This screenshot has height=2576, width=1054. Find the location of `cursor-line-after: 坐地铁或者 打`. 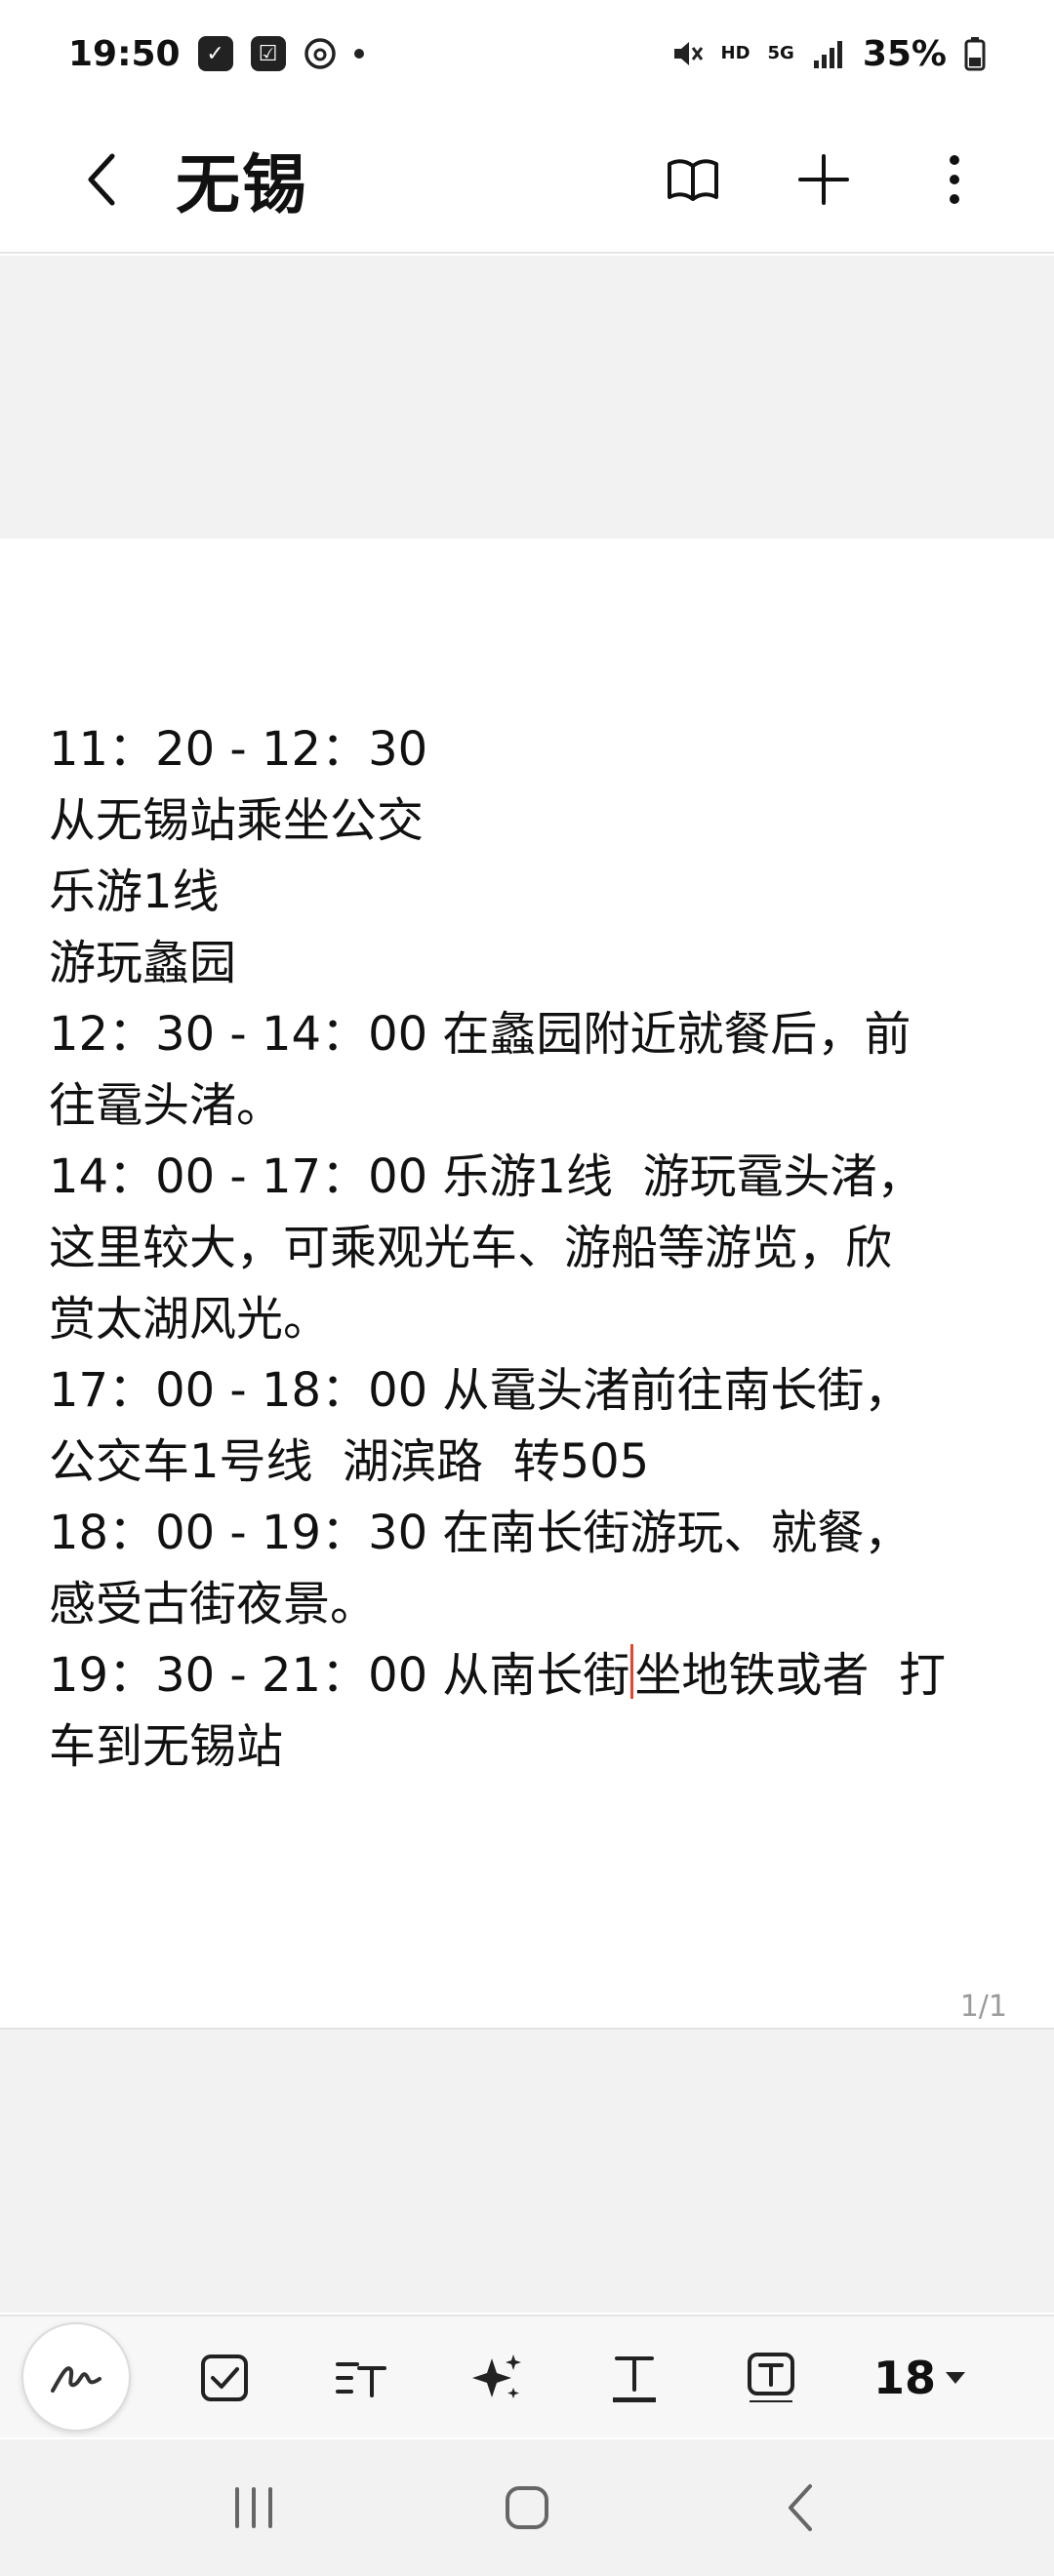

cursor-line-after: 坐地铁或者 打 is located at coordinates (790, 1675).